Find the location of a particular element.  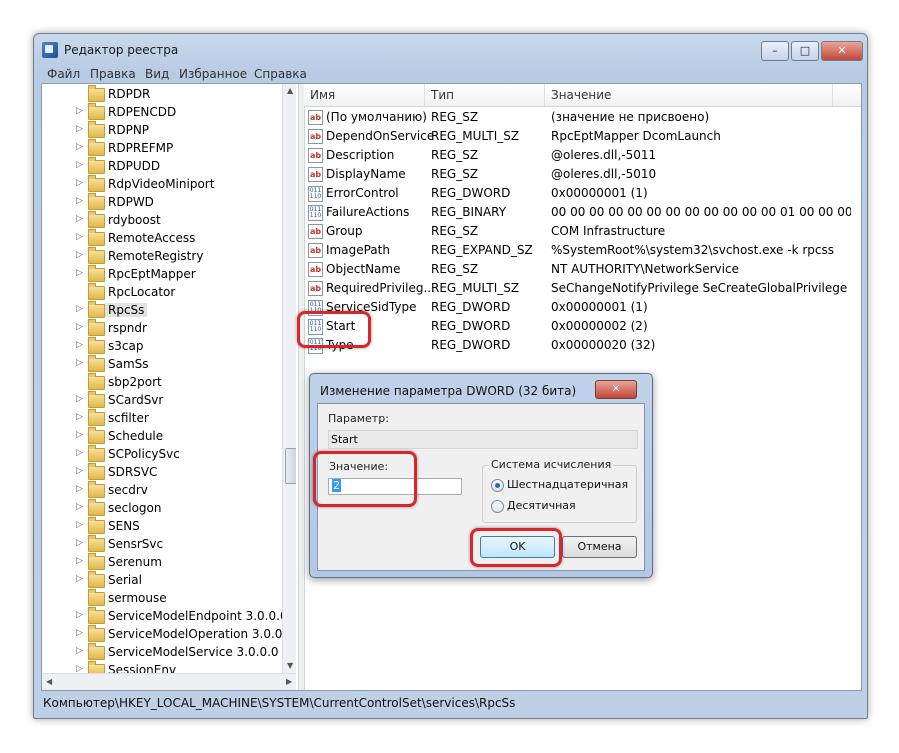

tree-item: ▷ RDPNP is located at coordinates (162, 130).